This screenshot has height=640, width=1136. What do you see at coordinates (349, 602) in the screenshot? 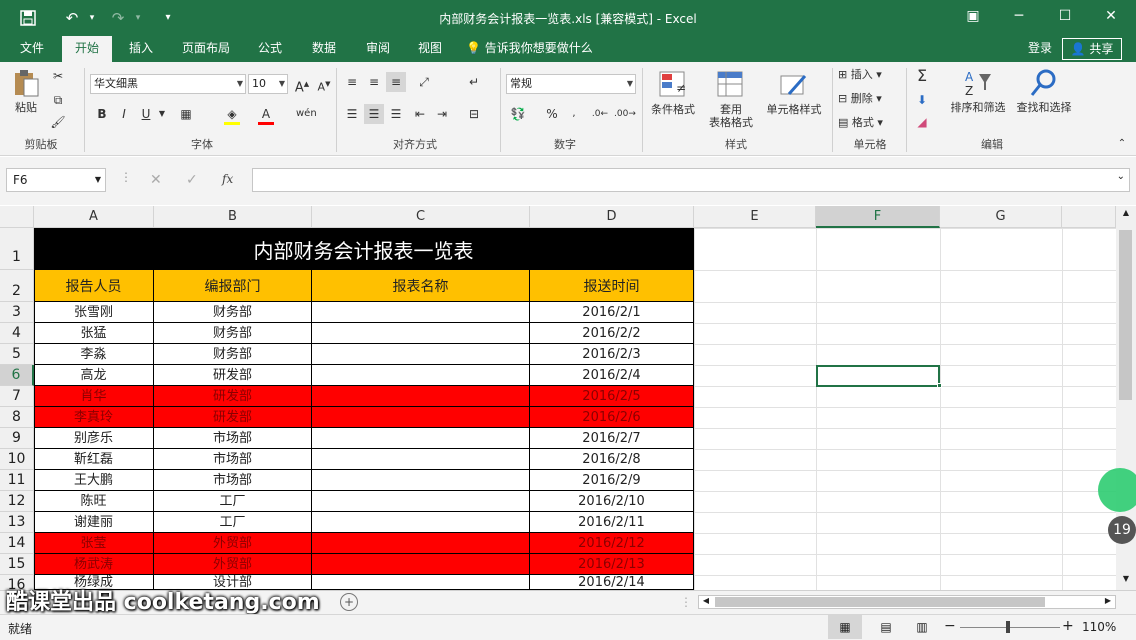
I see `add-sheet-icon: +` at bounding box center [349, 602].